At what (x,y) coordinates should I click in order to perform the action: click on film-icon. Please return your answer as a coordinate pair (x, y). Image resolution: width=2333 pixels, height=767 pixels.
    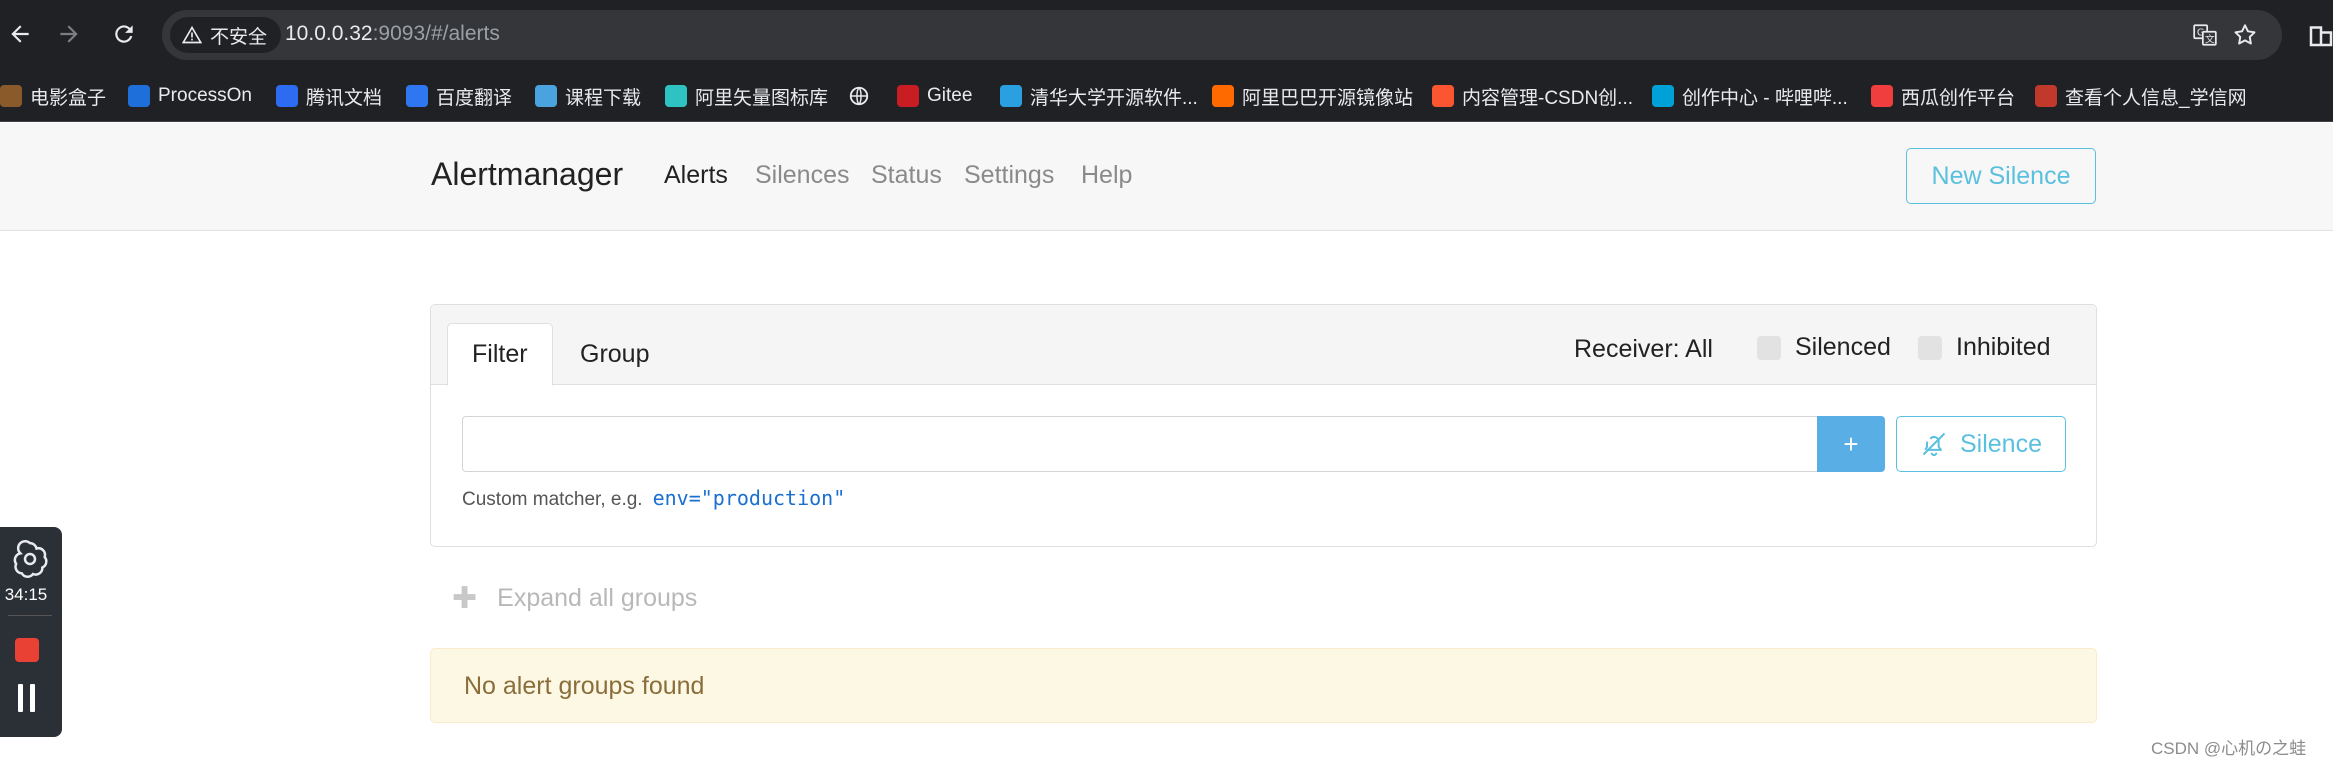
    Looking at the image, I should click on (11, 96).